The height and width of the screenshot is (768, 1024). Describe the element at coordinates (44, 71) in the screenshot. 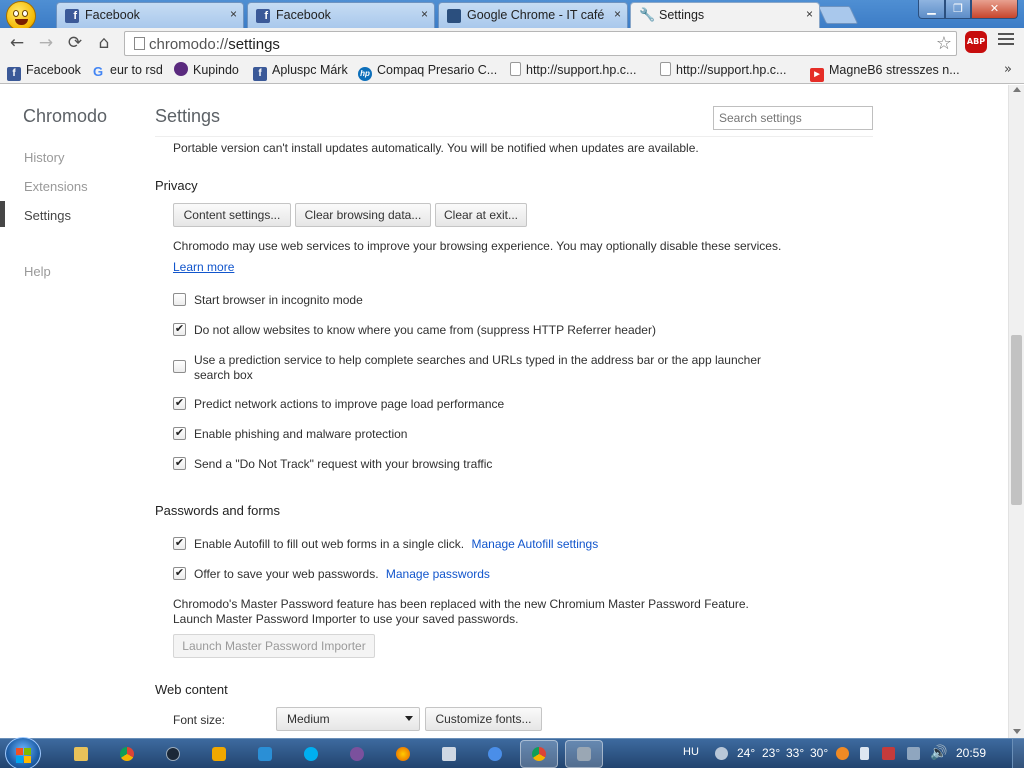

I see `bookmark-facebook: f Facebook` at that location.